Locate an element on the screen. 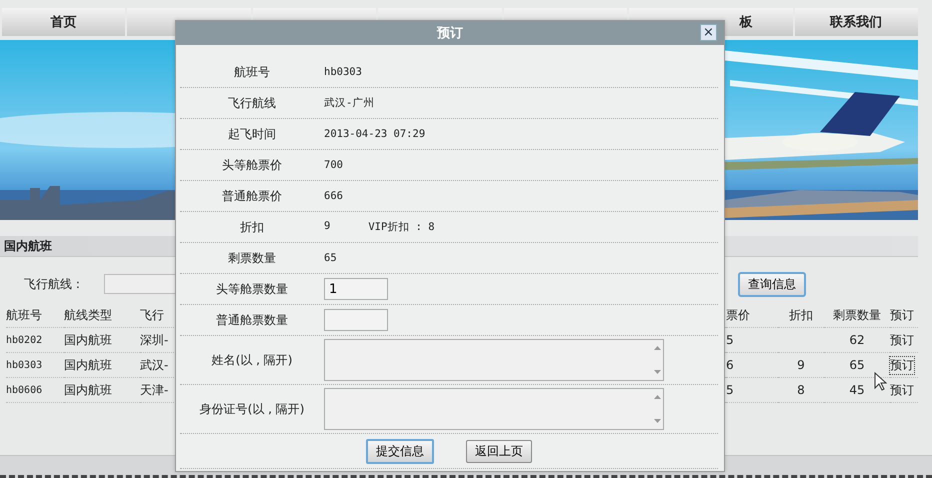 Image resolution: width=932 pixels, height=478 pixels. field-value: 666 is located at coordinates (333, 196).